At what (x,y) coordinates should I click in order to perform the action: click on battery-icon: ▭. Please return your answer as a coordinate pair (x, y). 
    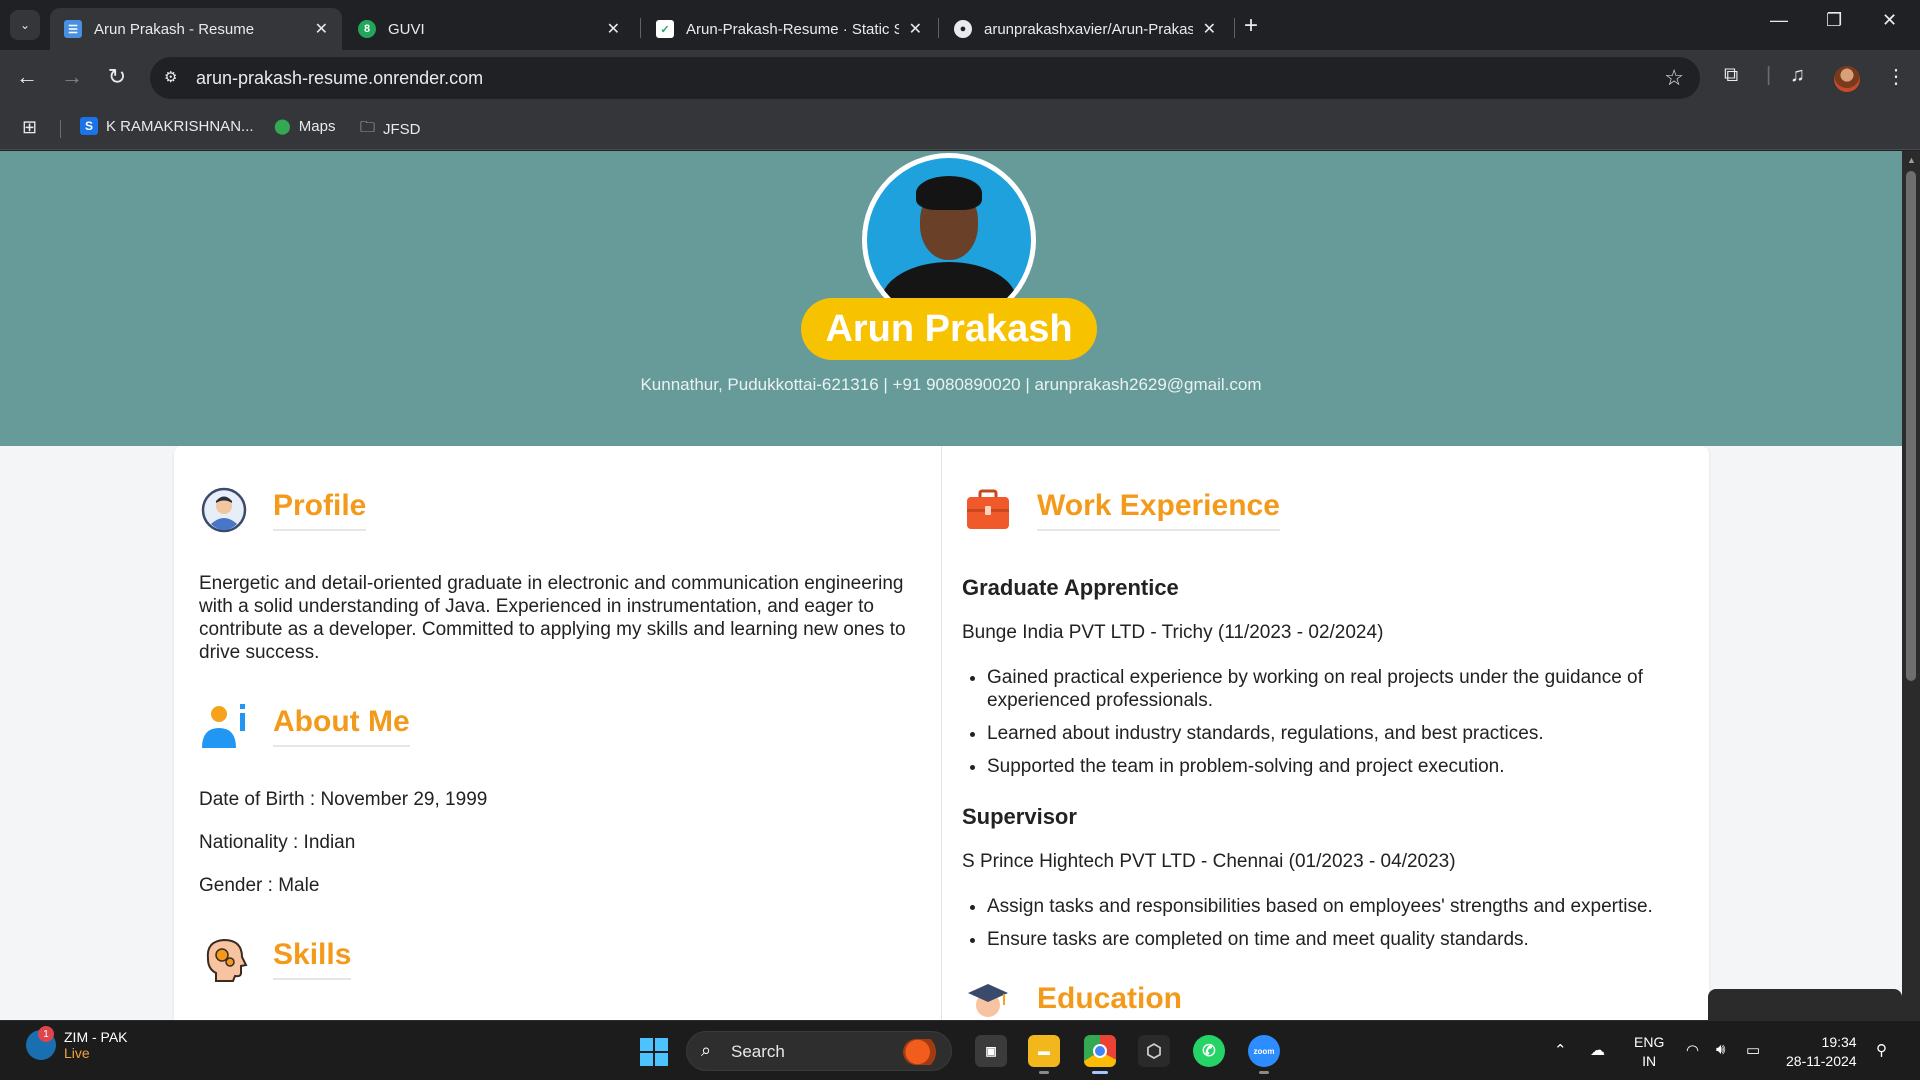
    Looking at the image, I should click on (1753, 1050).